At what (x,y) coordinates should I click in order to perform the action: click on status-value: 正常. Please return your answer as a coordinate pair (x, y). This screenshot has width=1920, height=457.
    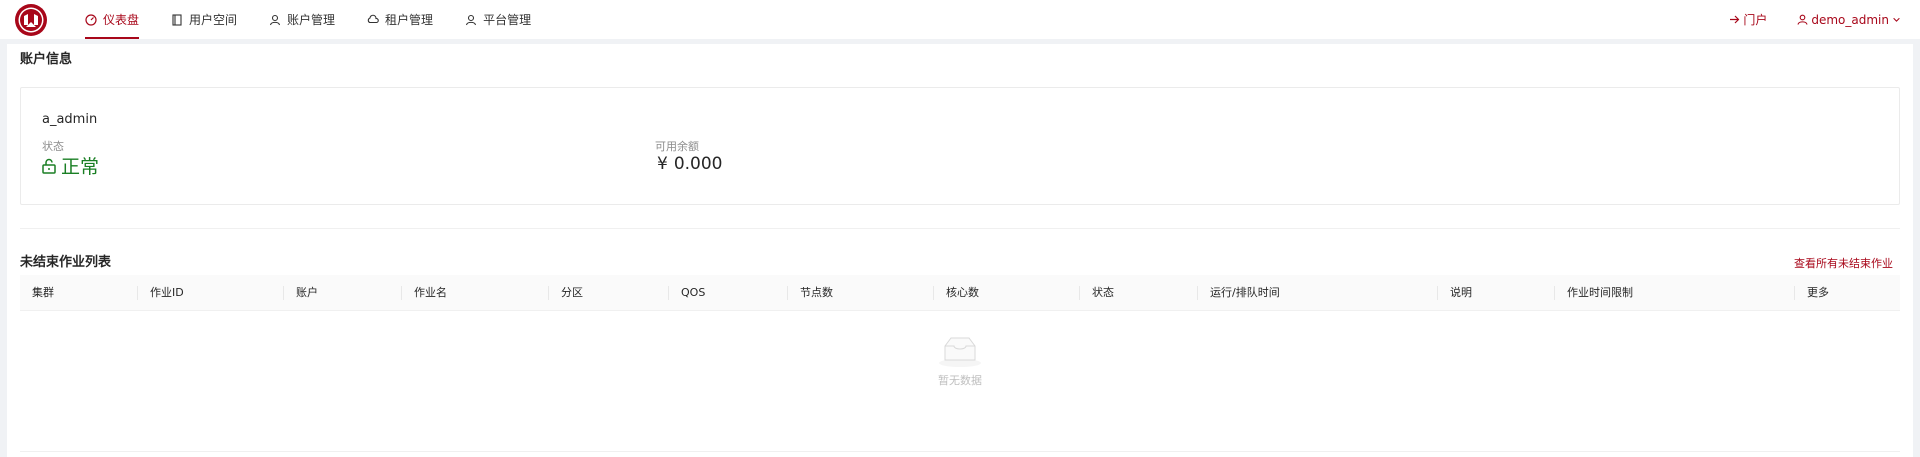
    Looking at the image, I should click on (70, 165).